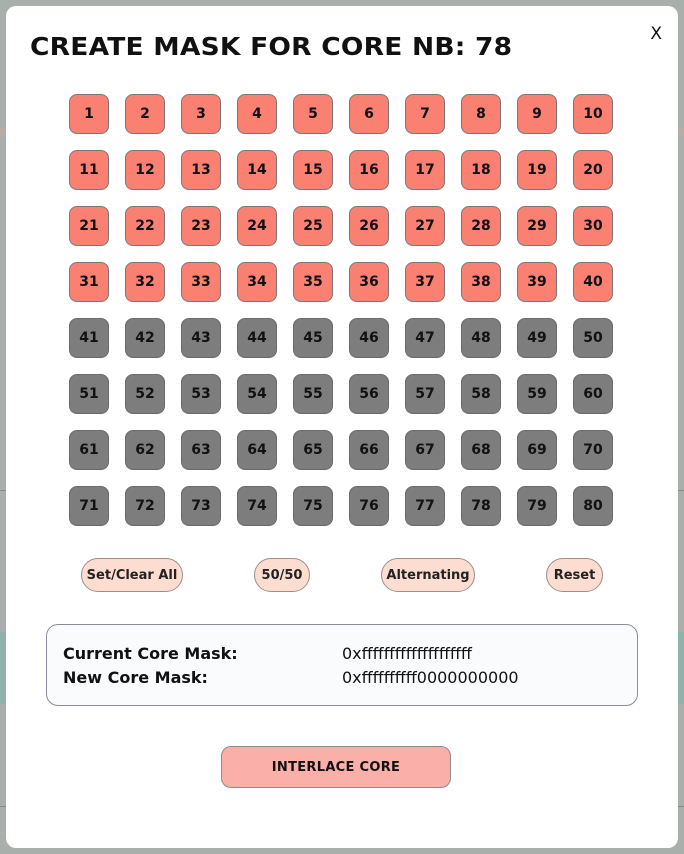 Image resolution: width=684 pixels, height=854 pixels. What do you see at coordinates (257, 394) in the screenshot?
I see `core-toggle-54: 54` at bounding box center [257, 394].